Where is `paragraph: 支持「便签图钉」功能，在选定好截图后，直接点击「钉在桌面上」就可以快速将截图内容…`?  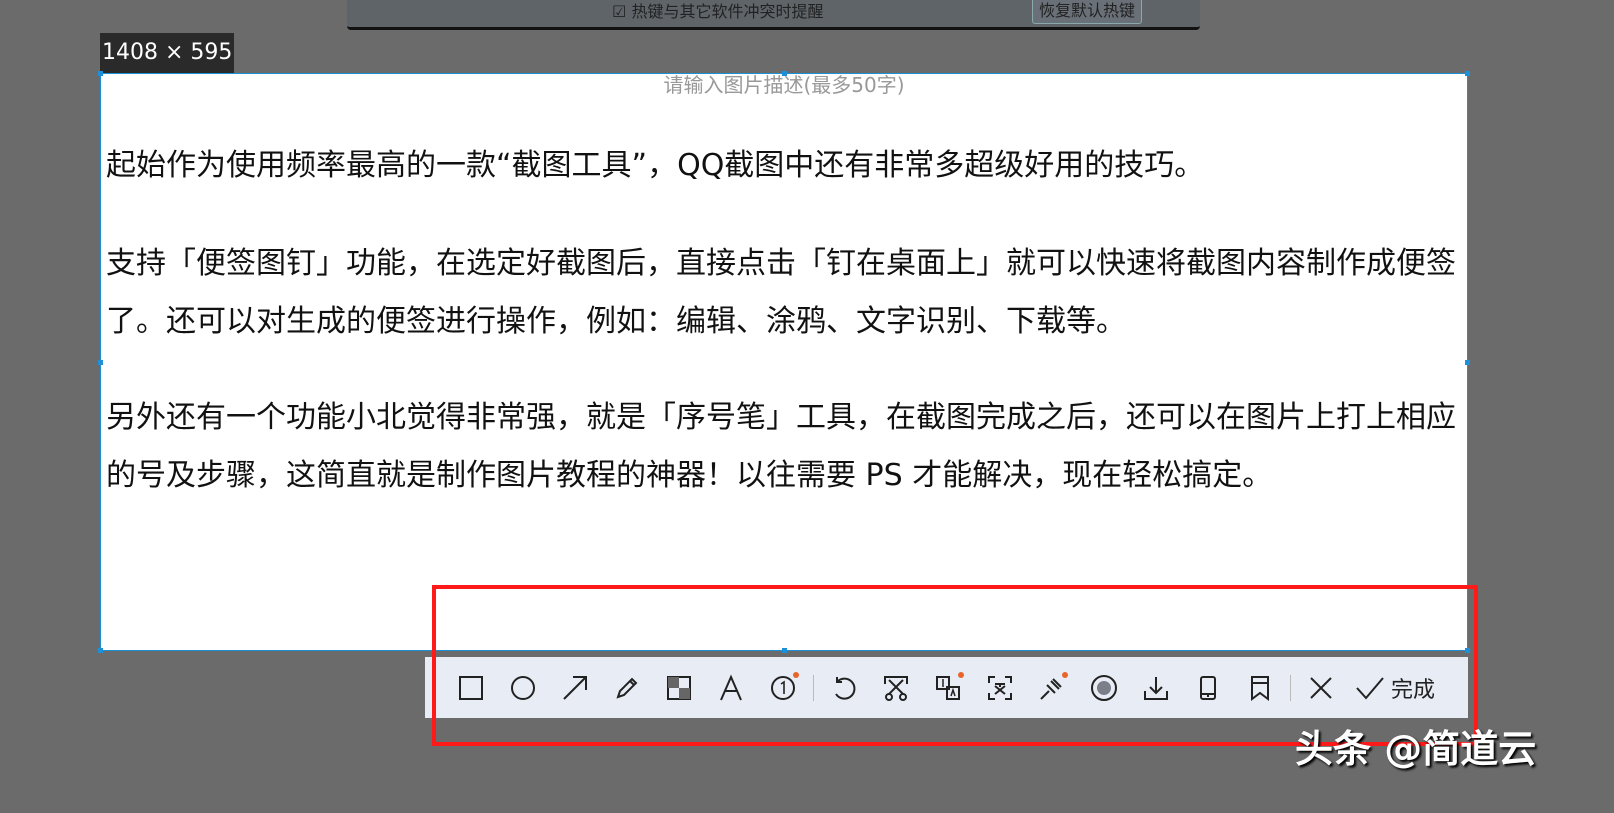 paragraph: 支持「便签图钉」功能，在选定好截图后，直接点击「钉在桌面上」就可以快速将截图内容… is located at coordinates (781, 292).